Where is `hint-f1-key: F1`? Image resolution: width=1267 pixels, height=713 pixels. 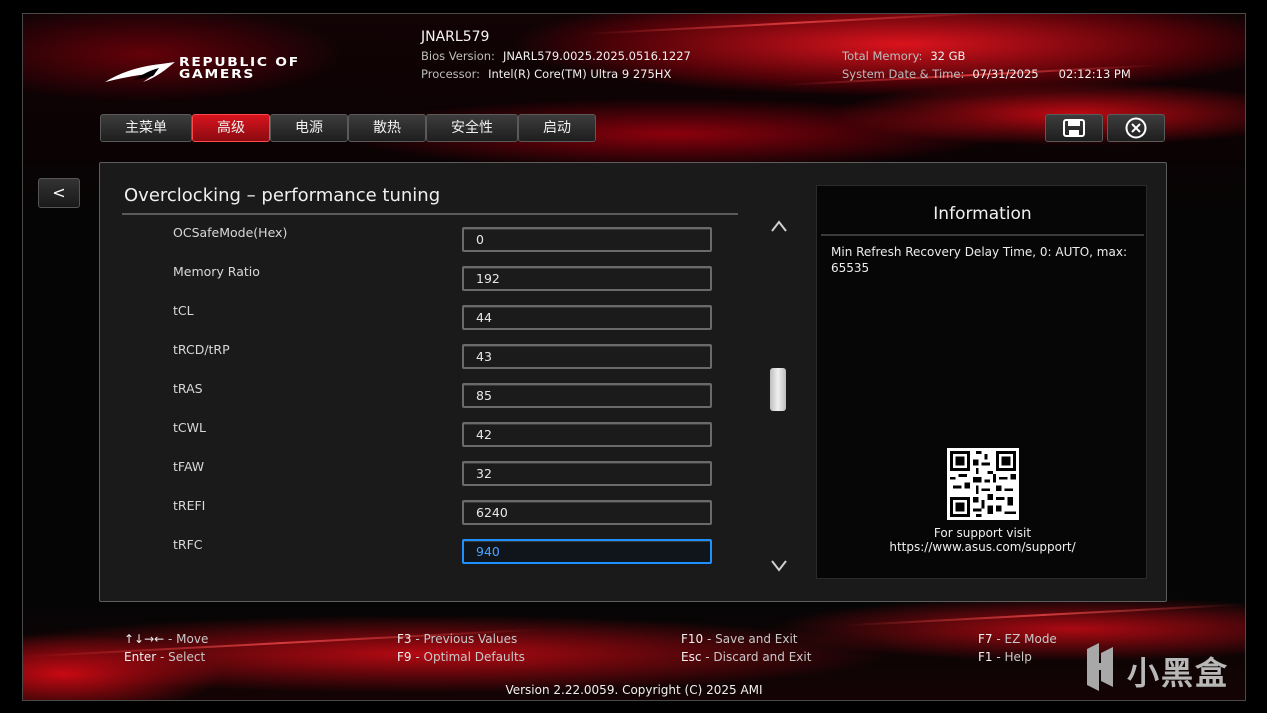
hint-f1-key: F1 is located at coordinates (985, 657).